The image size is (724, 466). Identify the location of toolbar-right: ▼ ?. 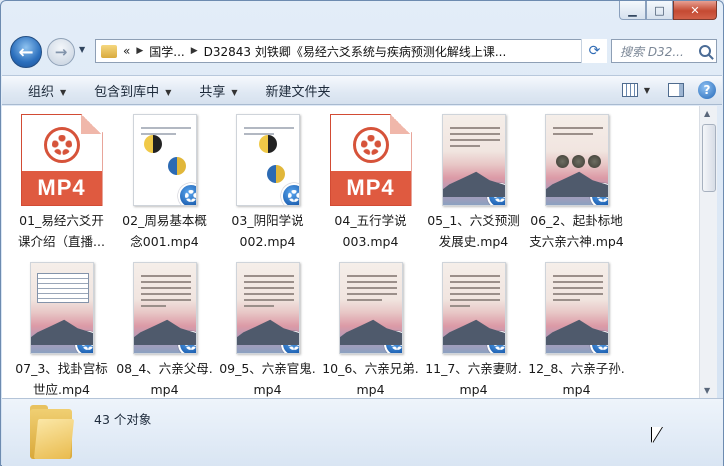
(671, 90).